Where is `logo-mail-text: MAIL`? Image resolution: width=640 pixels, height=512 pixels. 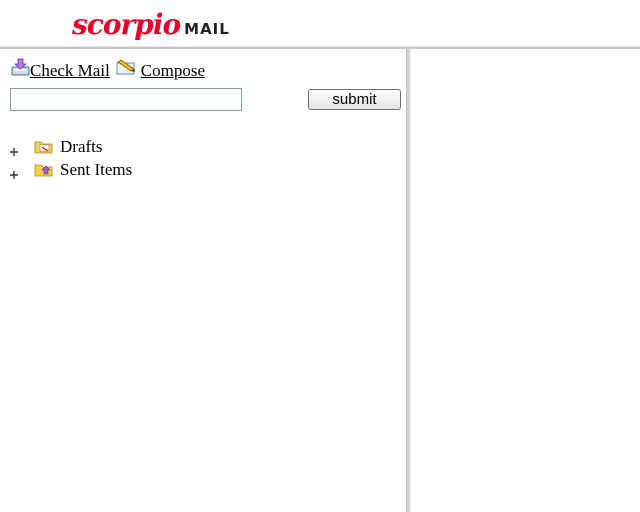
logo-mail-text: MAIL is located at coordinates (207, 29).